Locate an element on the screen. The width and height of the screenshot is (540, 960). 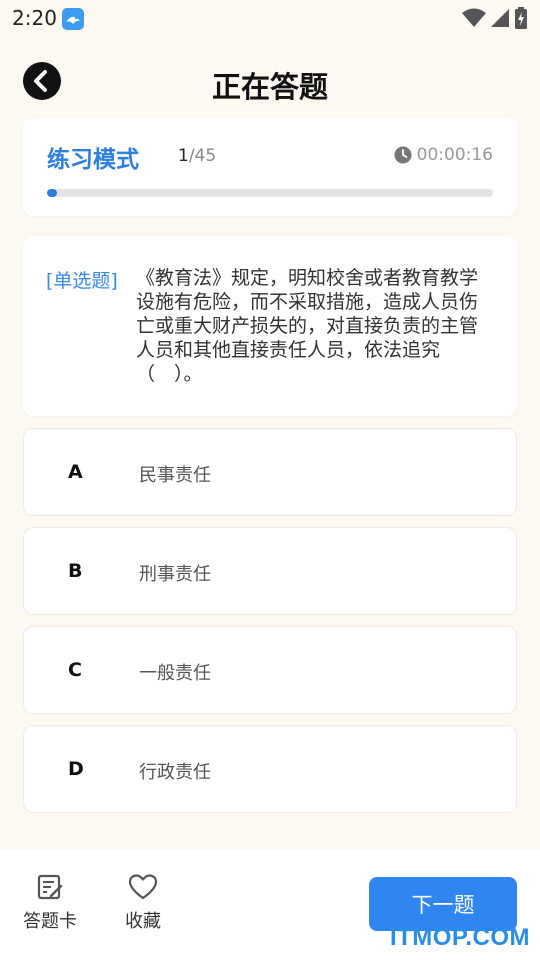
header: 正在答题 is located at coordinates (270, 82).